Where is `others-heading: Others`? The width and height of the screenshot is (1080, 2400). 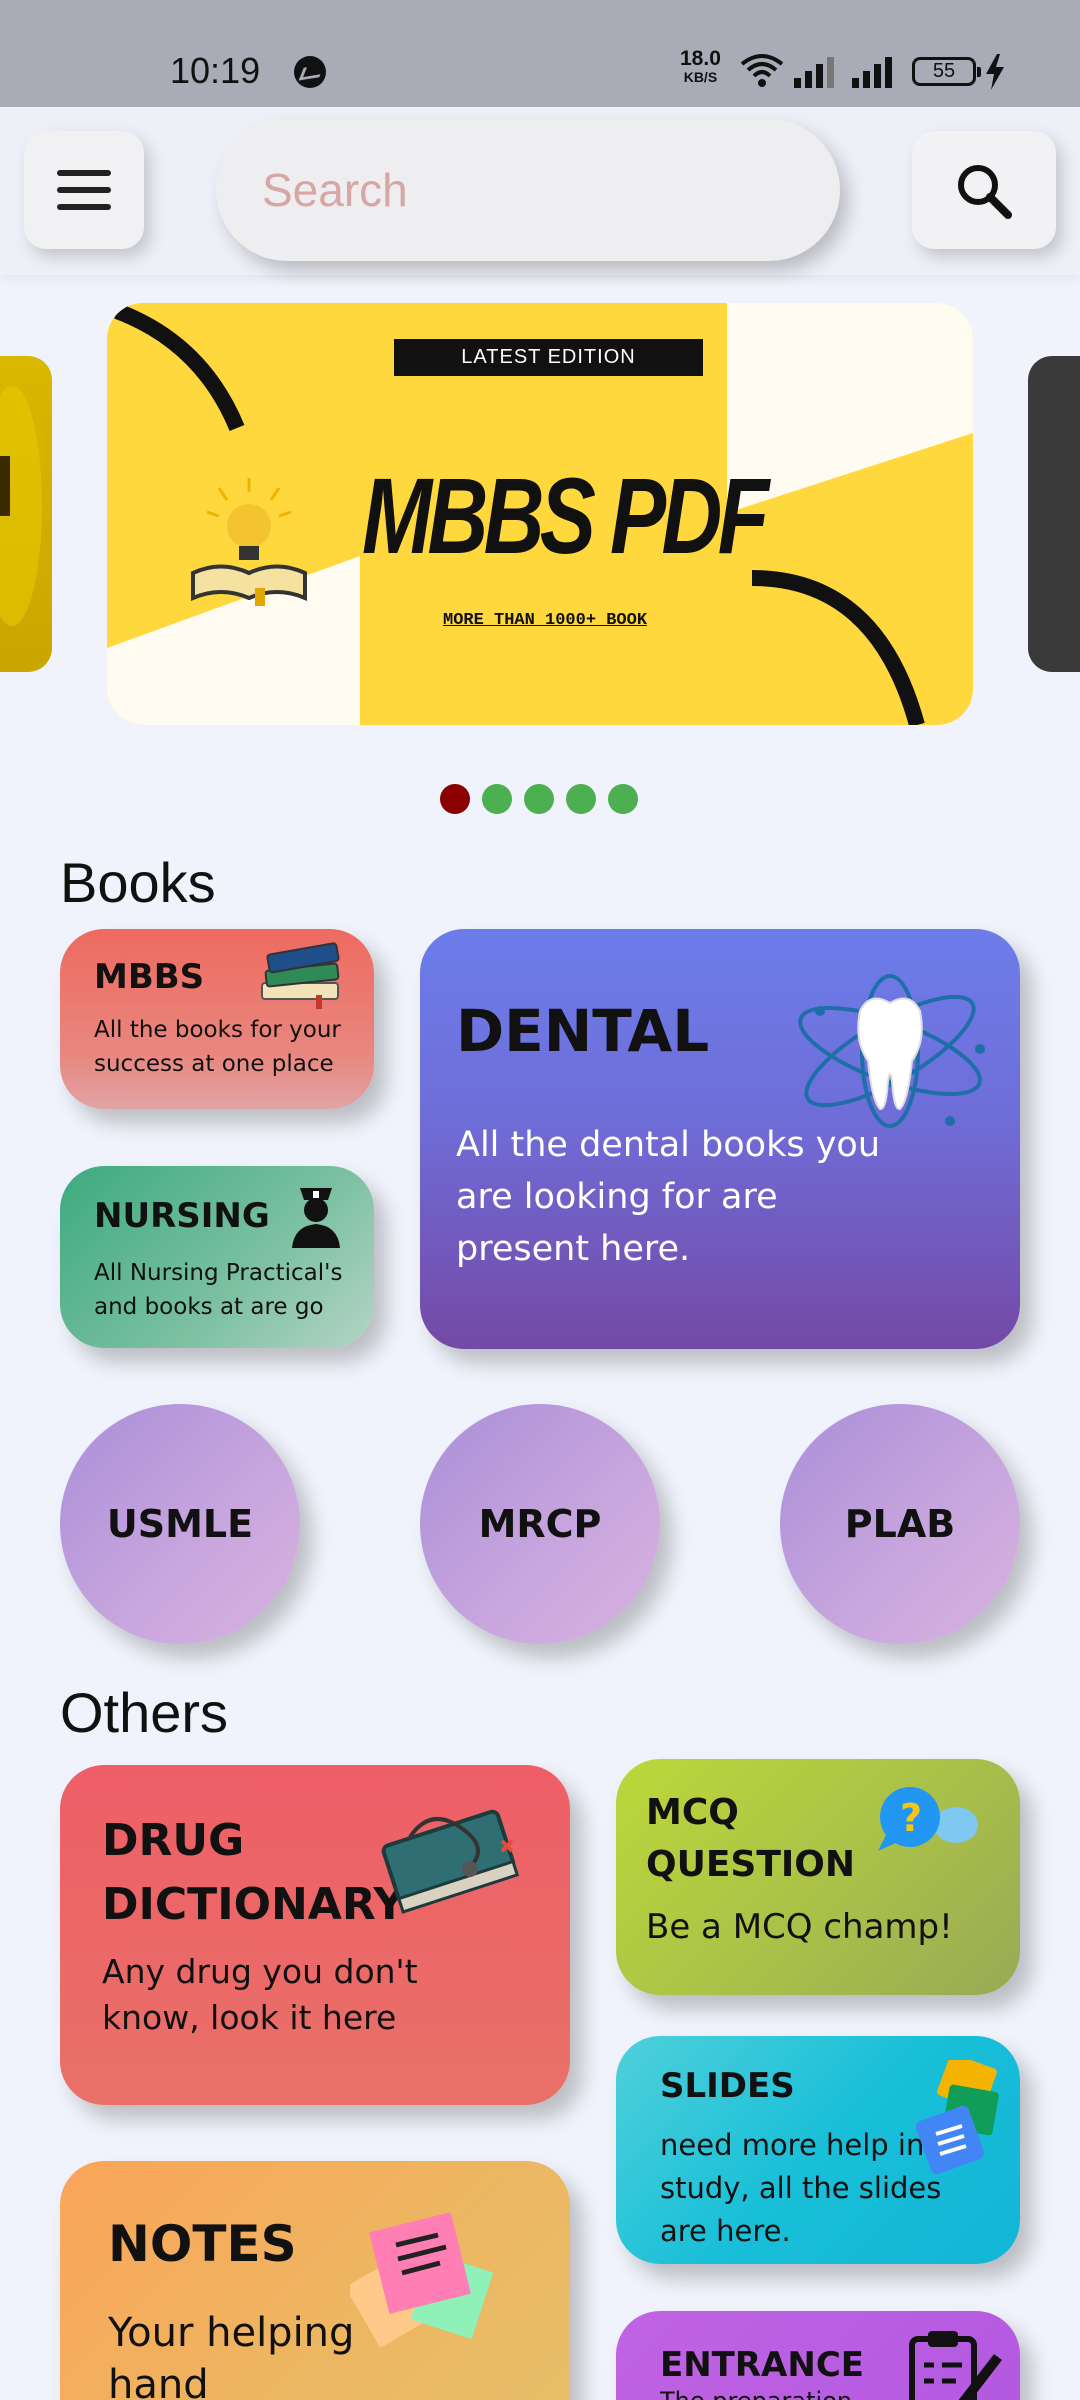
others-heading: Others is located at coordinates (144, 1712).